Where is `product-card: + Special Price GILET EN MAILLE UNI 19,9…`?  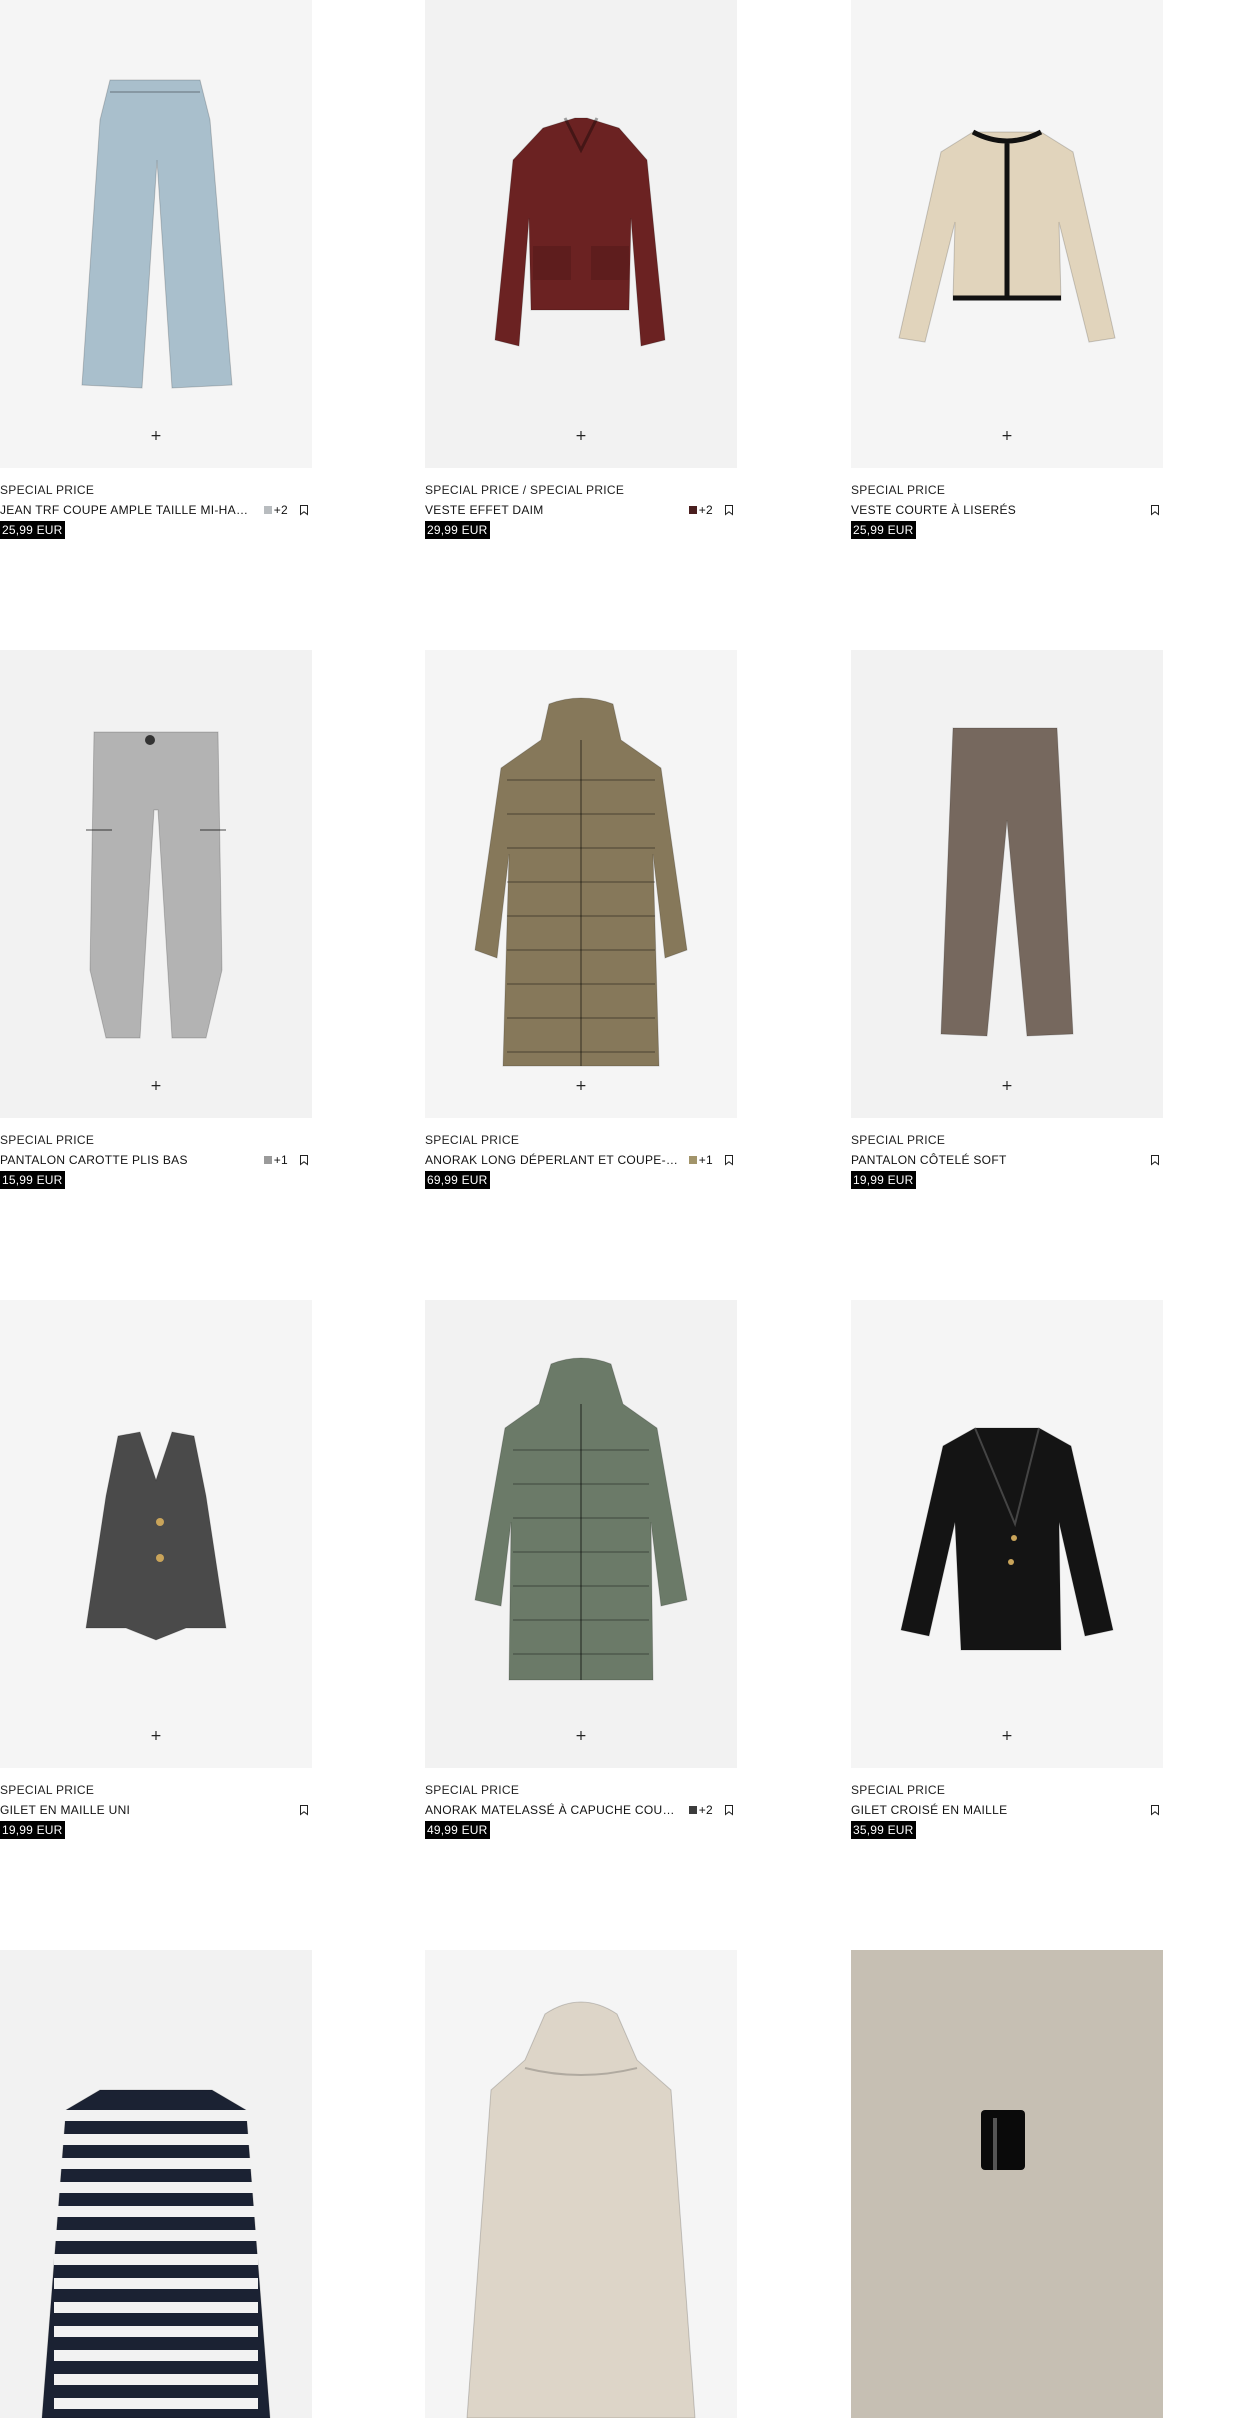 product-card: + Special Price GILET EN MAILLE UNI 19,9… is located at coordinates (156, 1569).